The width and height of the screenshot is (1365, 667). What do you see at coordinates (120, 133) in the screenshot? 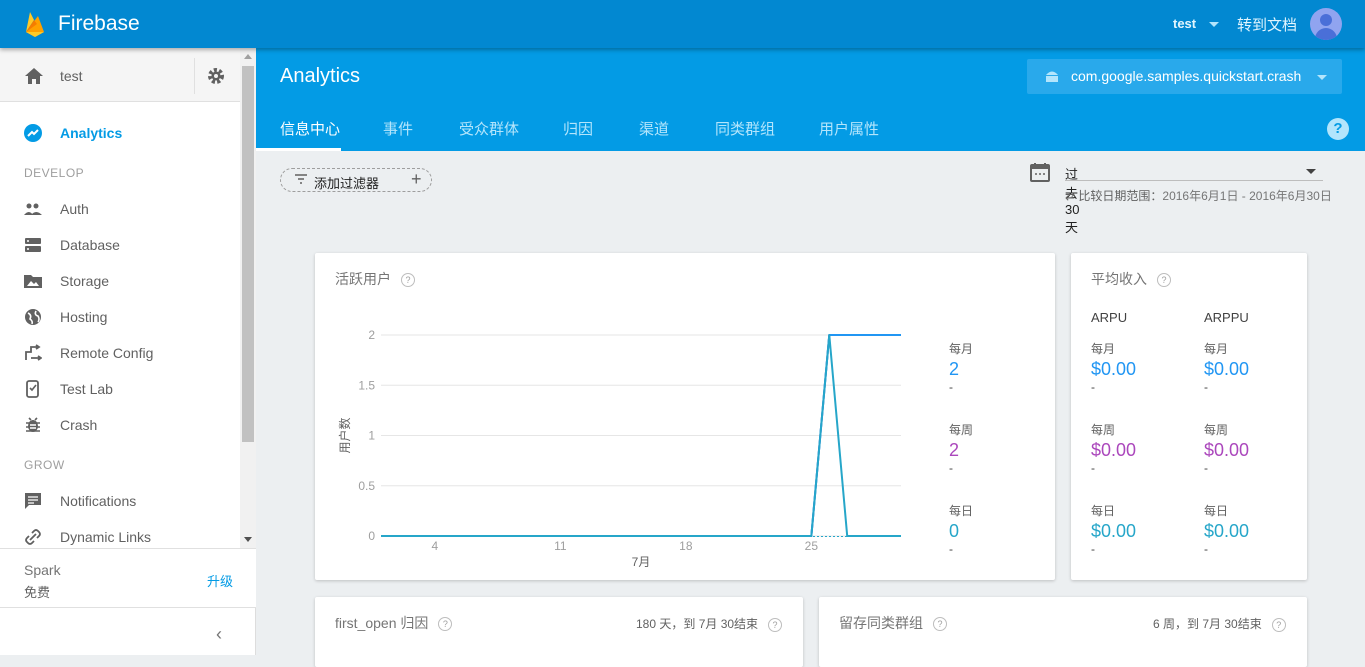
I see `sidebar-item-analytics: Analytics` at bounding box center [120, 133].